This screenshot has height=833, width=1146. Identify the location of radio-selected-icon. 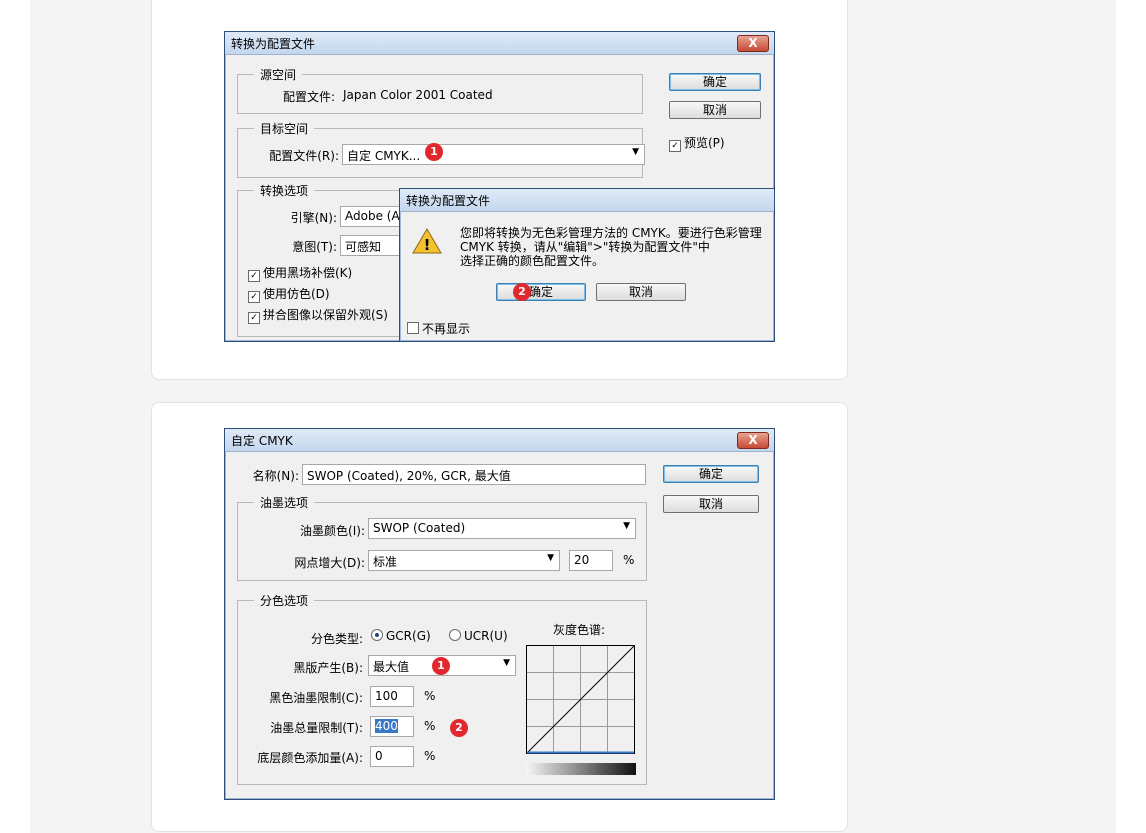
(377, 635).